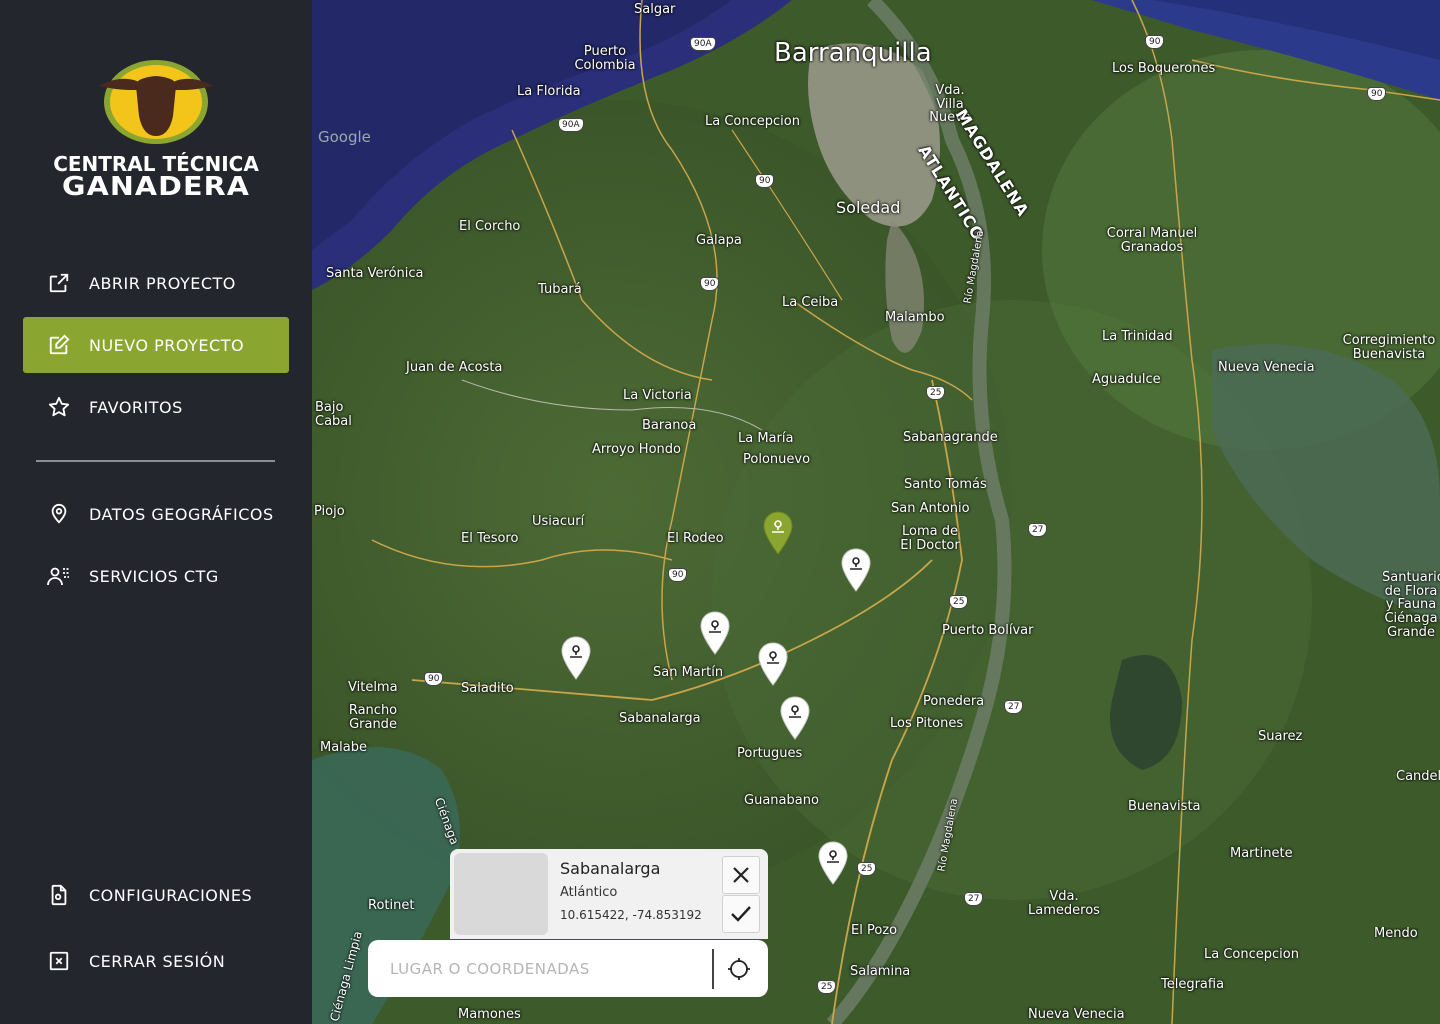  Describe the element at coordinates (501, 894) in the screenshot. I see `location-thumbnail` at that location.